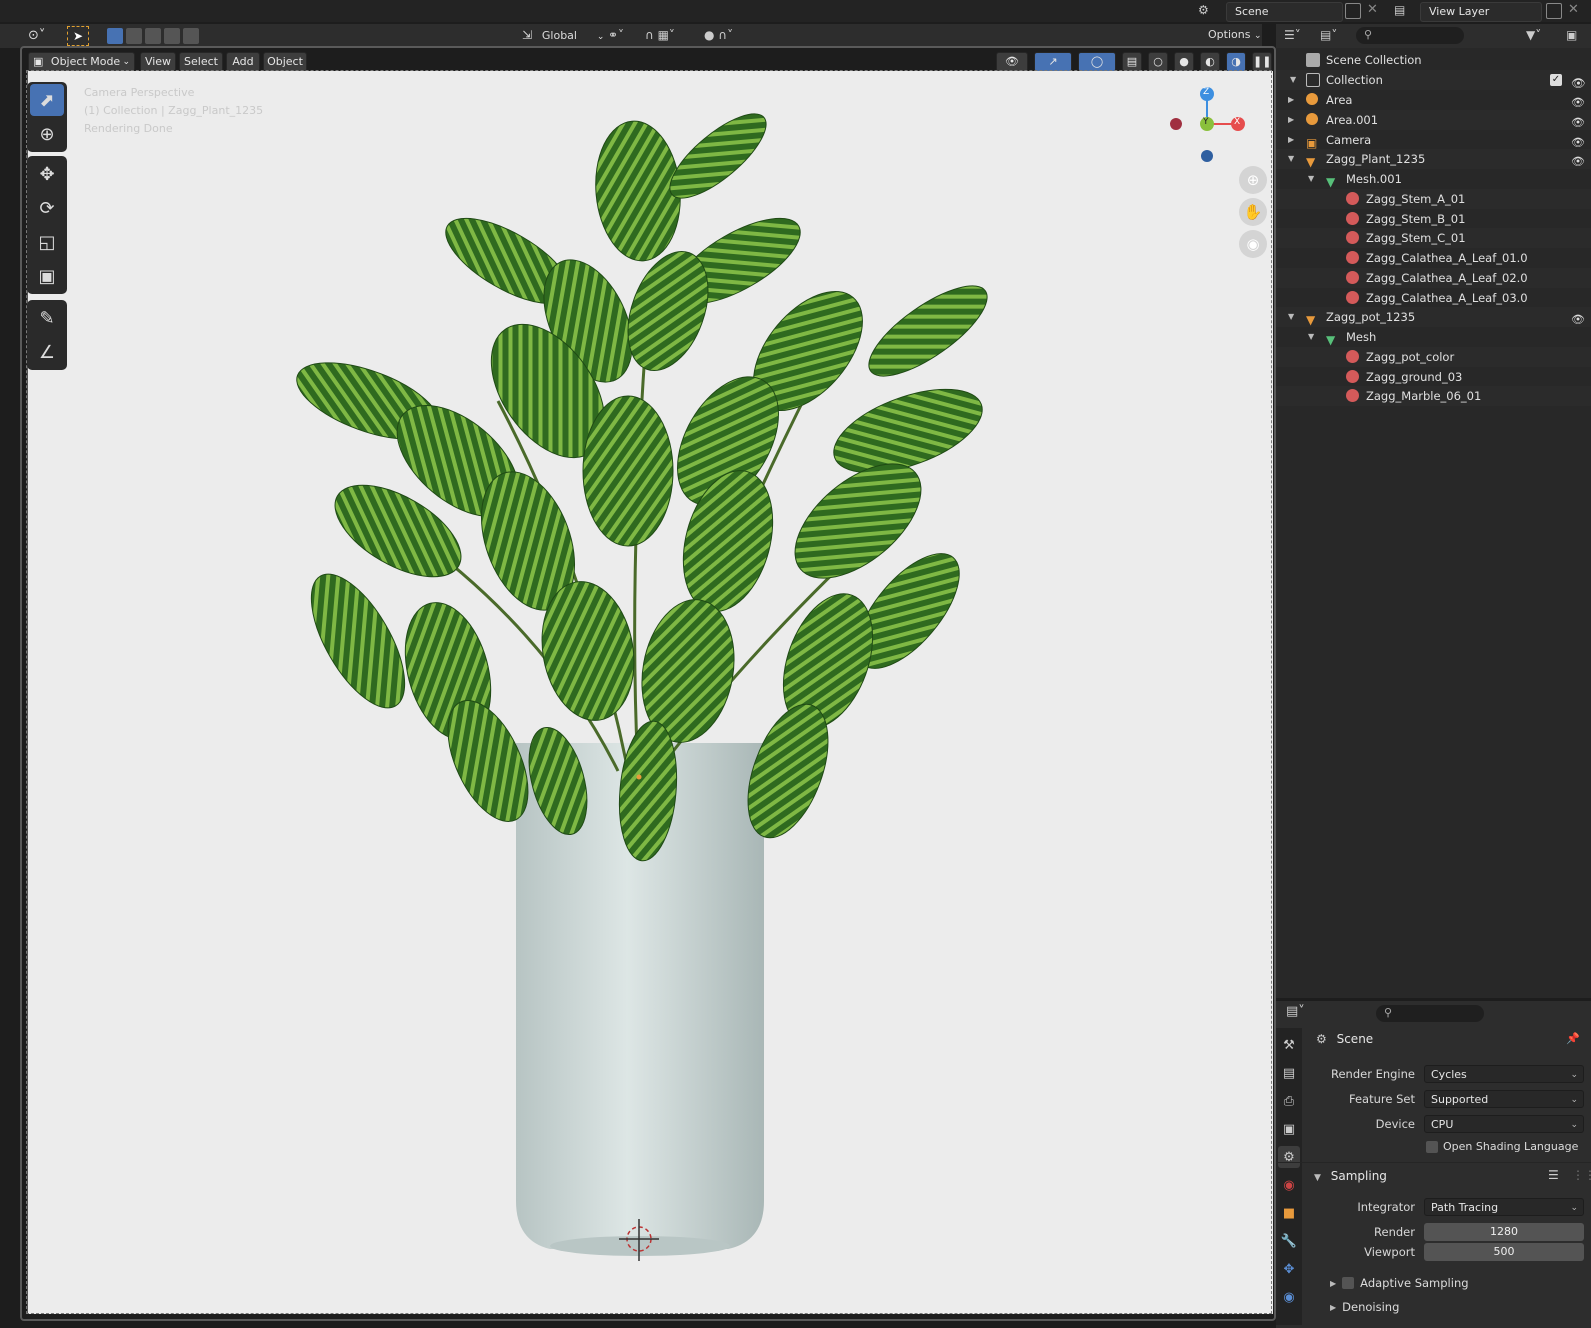 This screenshot has height=1328, width=1591. Describe the element at coordinates (1253, 180) in the screenshot. I see `zoom-icon: ⊕` at that location.